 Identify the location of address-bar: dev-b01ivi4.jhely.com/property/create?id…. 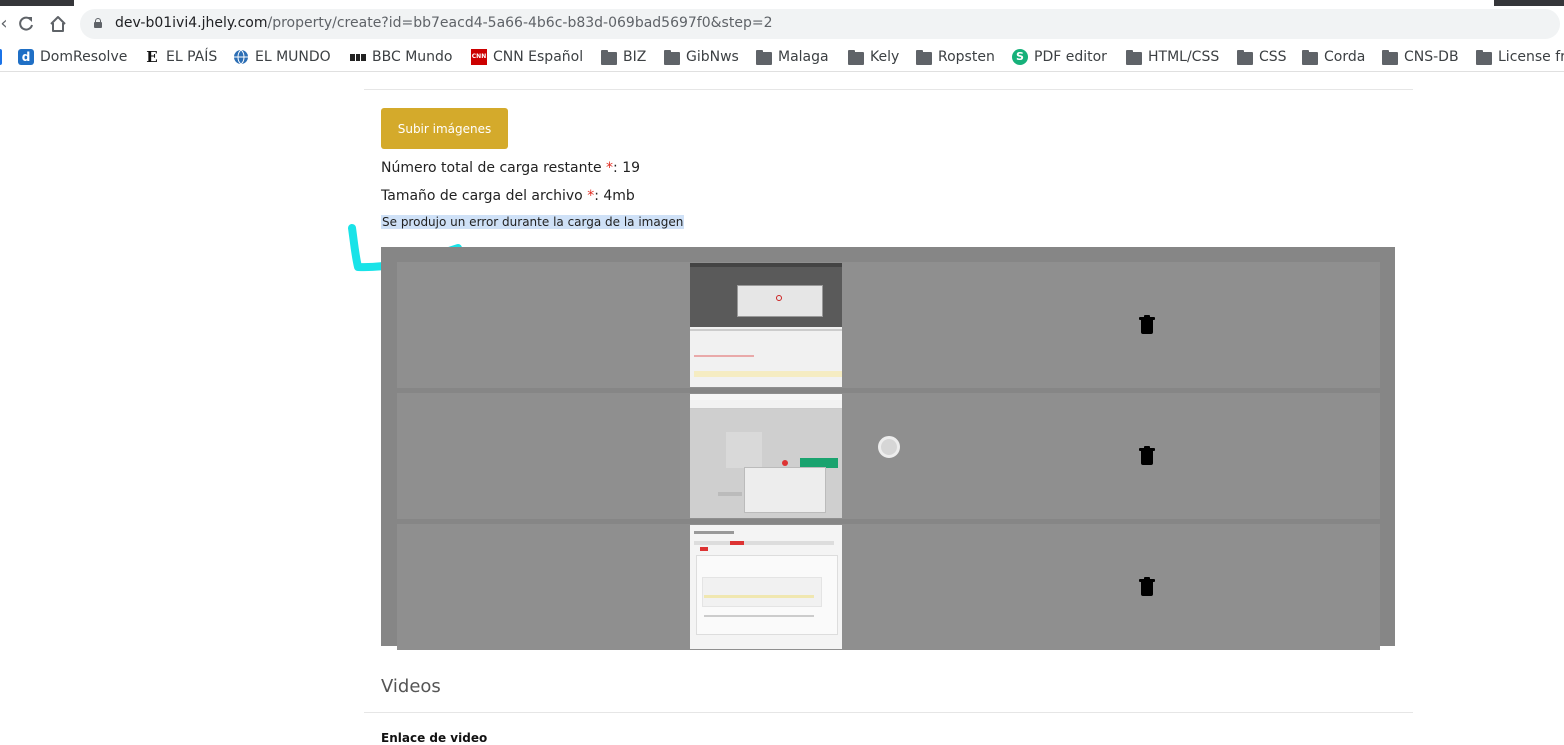
(820, 24).